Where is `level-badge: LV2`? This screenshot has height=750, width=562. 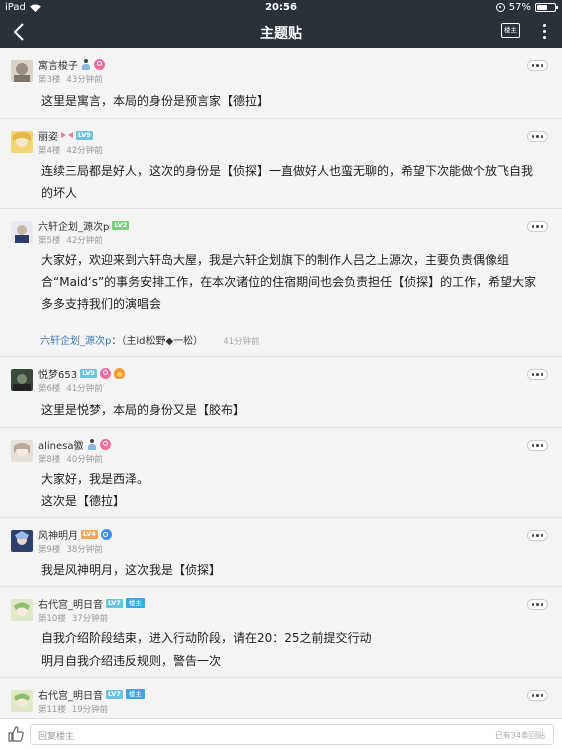 level-badge: LV2 is located at coordinates (121, 225).